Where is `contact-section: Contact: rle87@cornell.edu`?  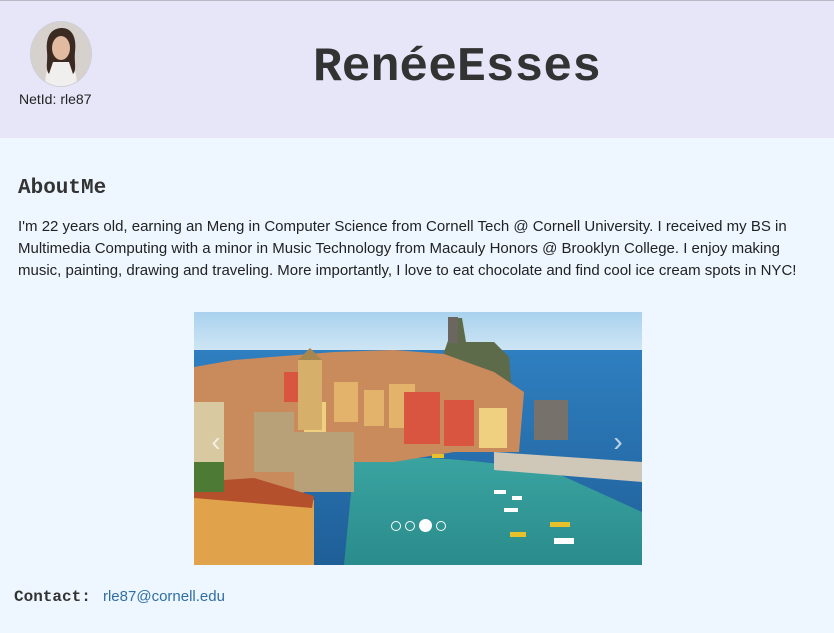
contact-section: Contact: rle87@cornell.edu is located at coordinates (119, 597).